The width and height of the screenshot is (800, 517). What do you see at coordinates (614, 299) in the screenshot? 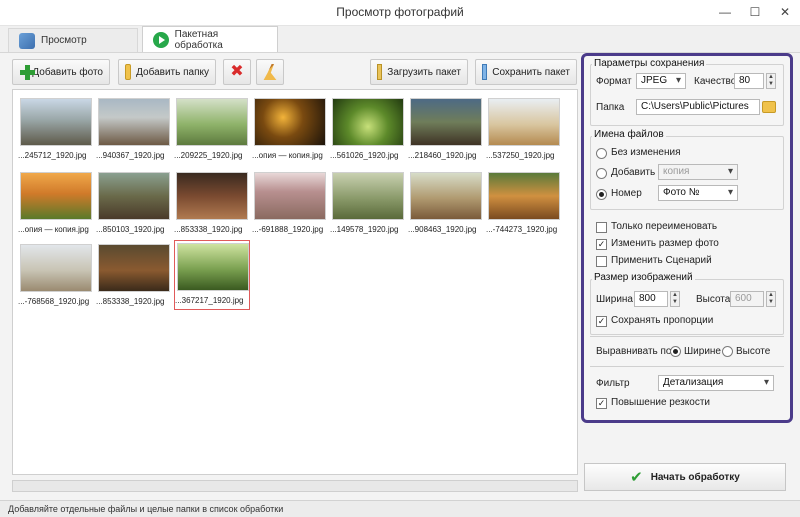
I see `width-label: Ширина` at bounding box center [614, 299].